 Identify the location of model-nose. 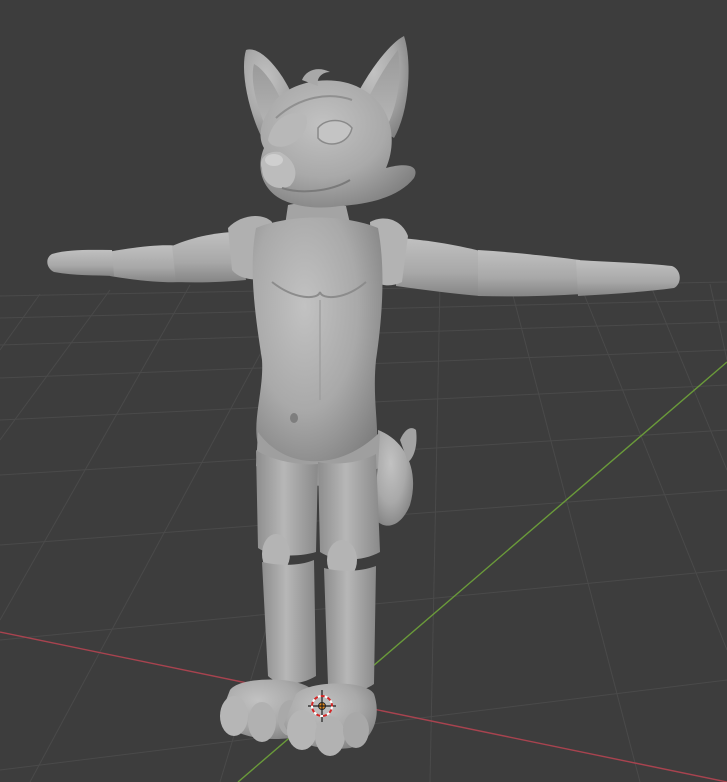
(274, 160).